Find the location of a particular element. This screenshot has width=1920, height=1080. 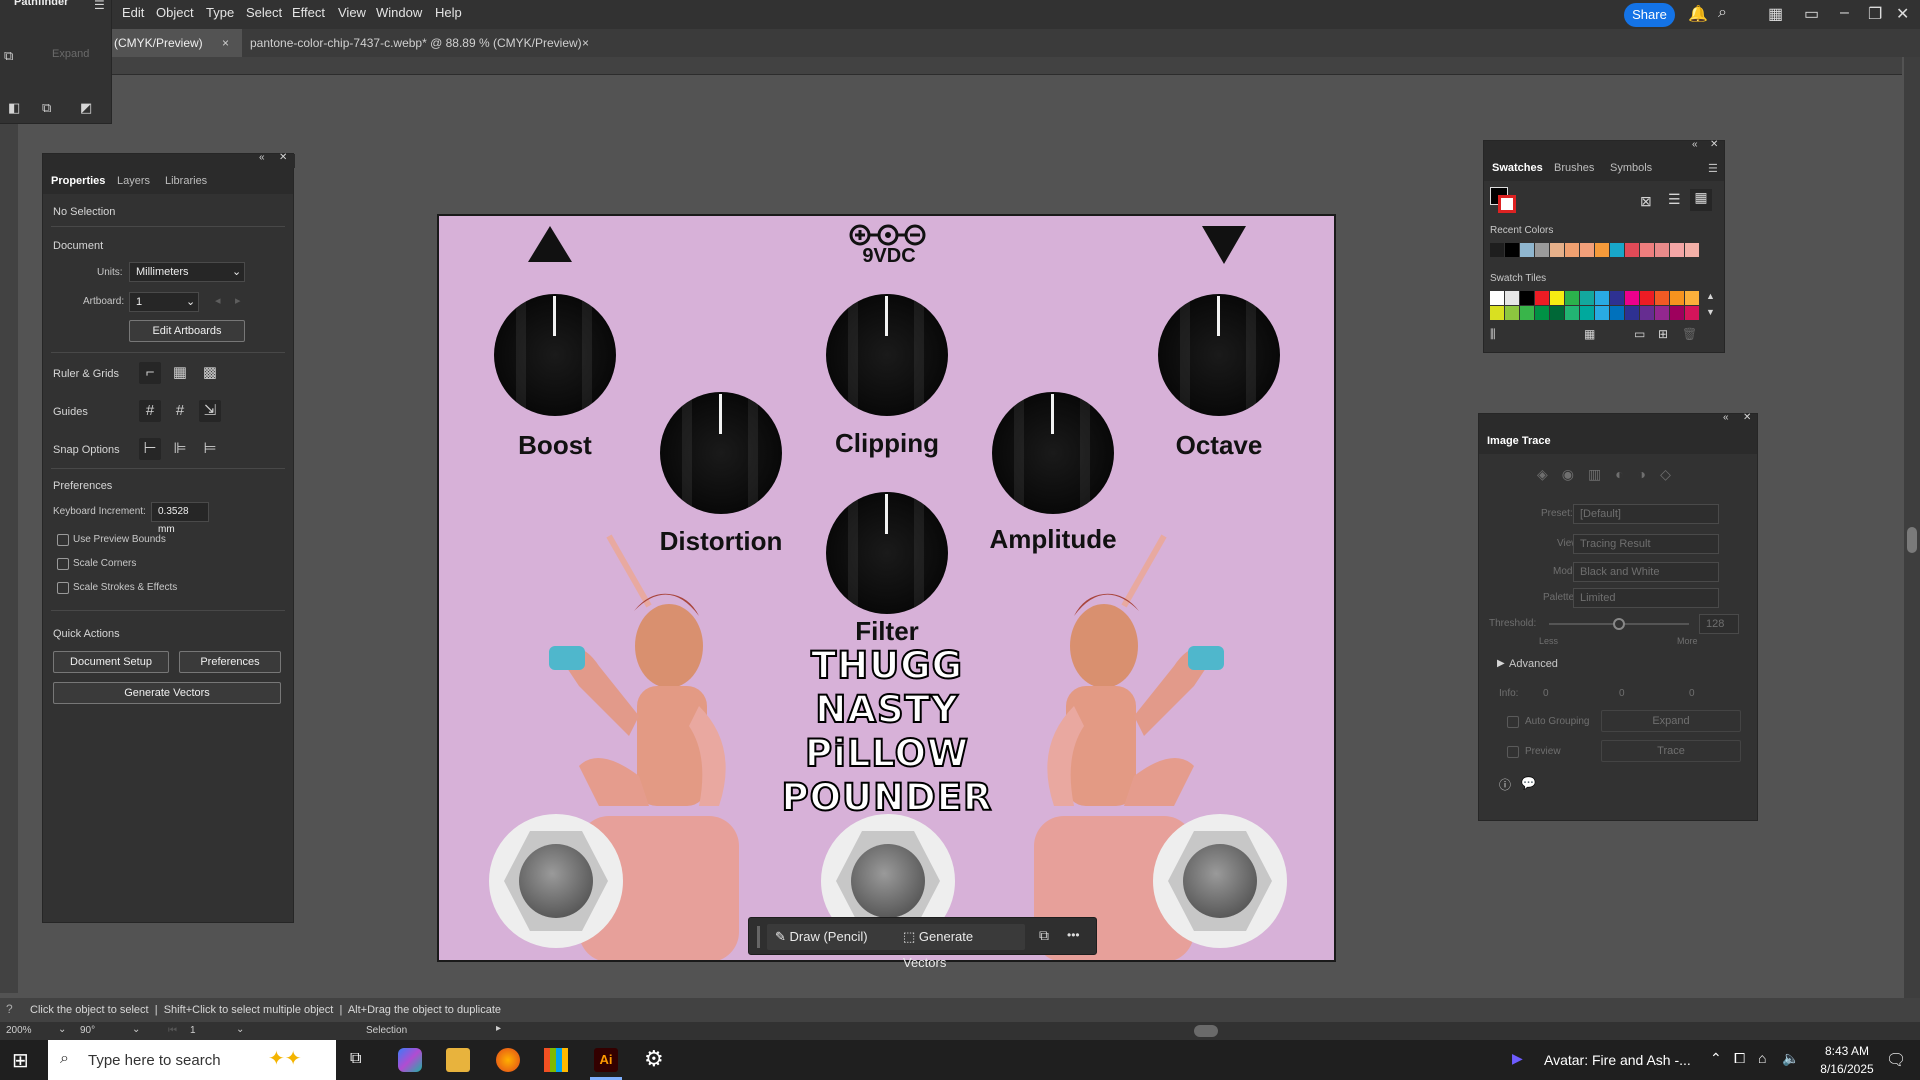

next-artboard-icon: ▸ is located at coordinates (238, 300).